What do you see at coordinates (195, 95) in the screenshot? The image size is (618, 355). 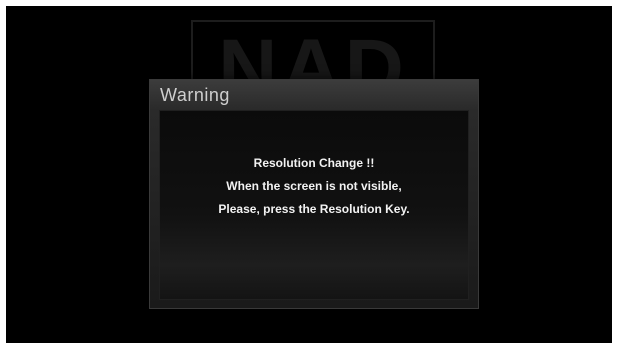 I see `dialog-title: Warning` at bounding box center [195, 95].